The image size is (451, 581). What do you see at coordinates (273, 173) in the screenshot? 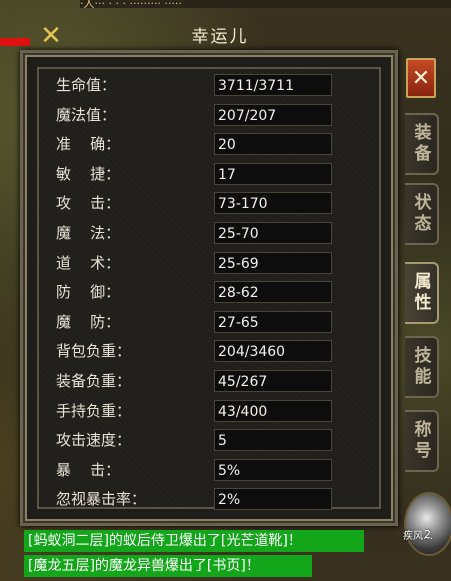
I see `stat-value: 17` at bounding box center [273, 173].